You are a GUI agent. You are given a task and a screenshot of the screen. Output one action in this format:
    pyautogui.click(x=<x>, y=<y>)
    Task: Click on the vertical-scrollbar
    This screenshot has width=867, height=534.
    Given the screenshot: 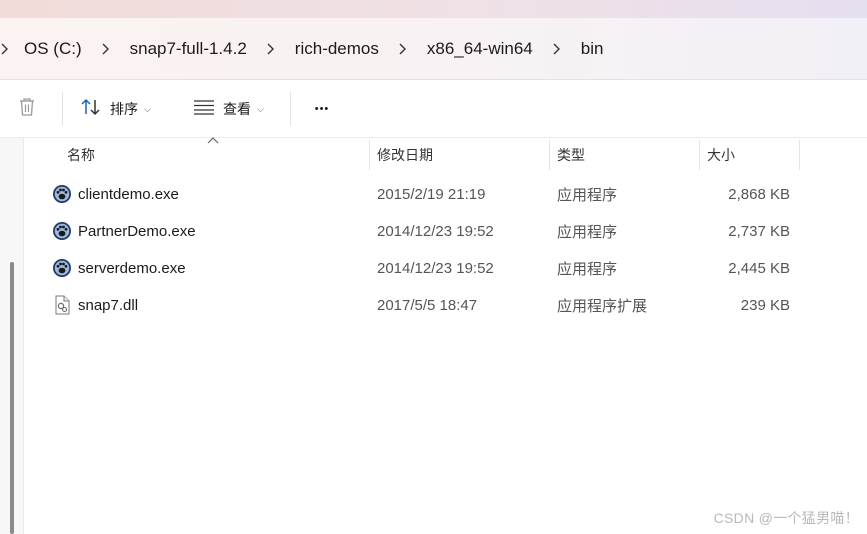 What is the action you would take?
    pyautogui.click(x=12, y=336)
    